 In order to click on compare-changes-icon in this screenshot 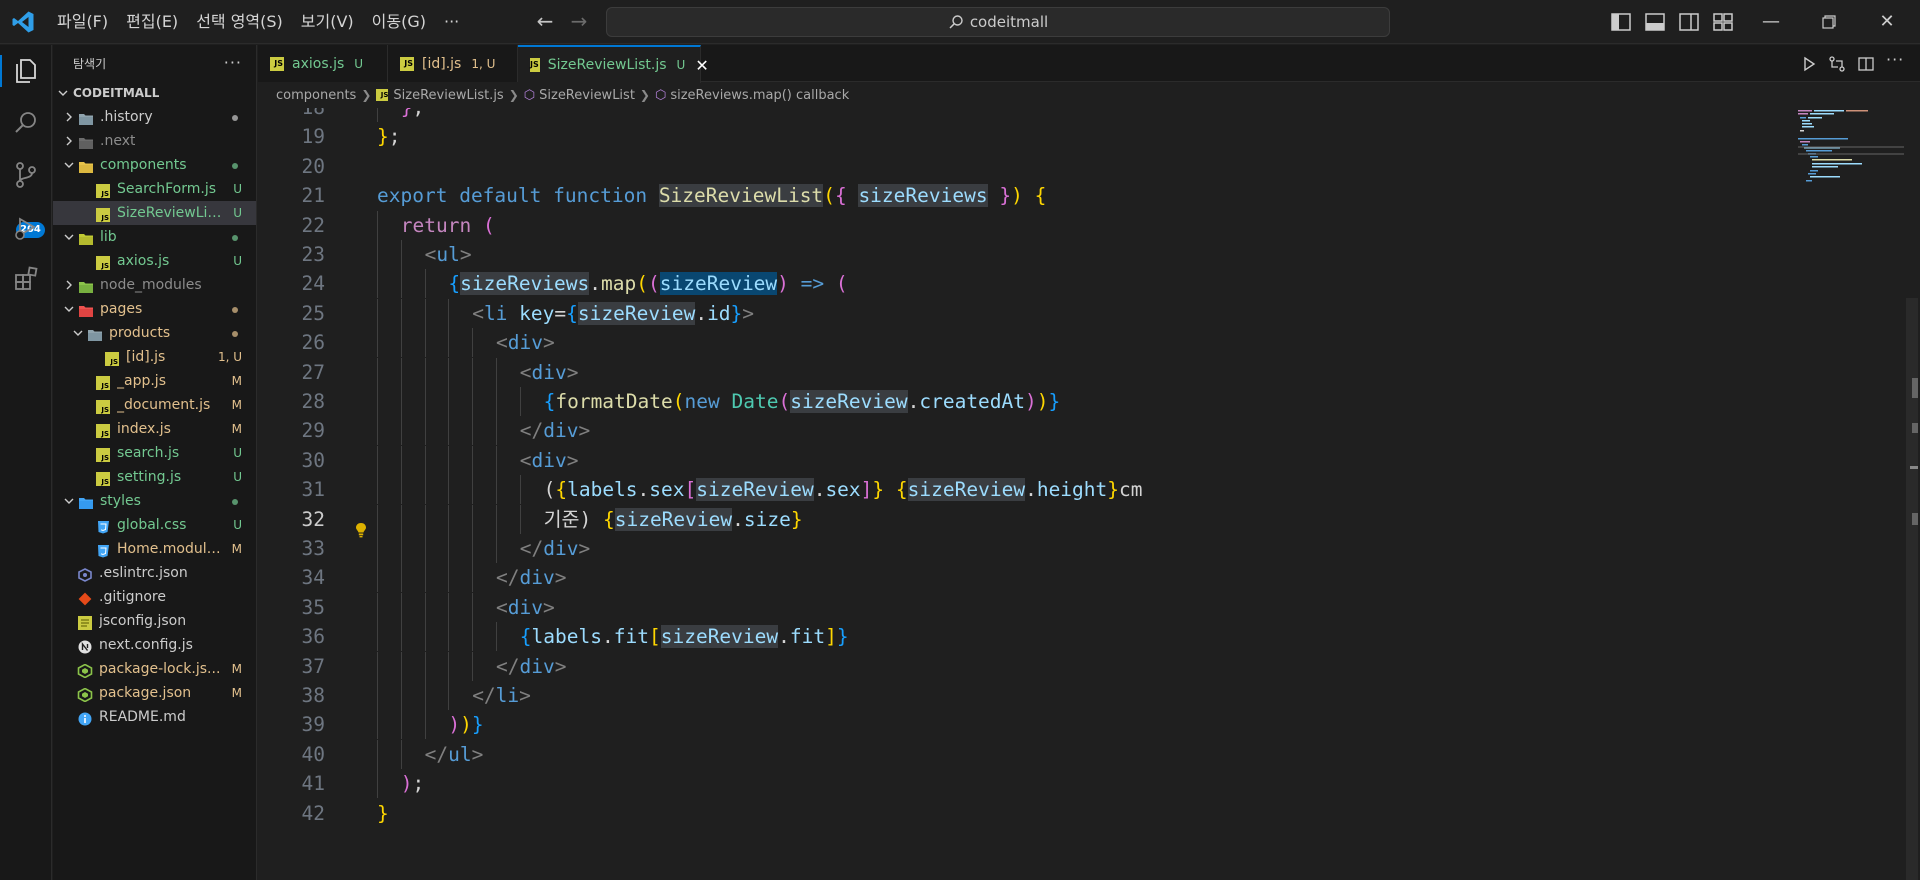, I will do `click(1837, 64)`.